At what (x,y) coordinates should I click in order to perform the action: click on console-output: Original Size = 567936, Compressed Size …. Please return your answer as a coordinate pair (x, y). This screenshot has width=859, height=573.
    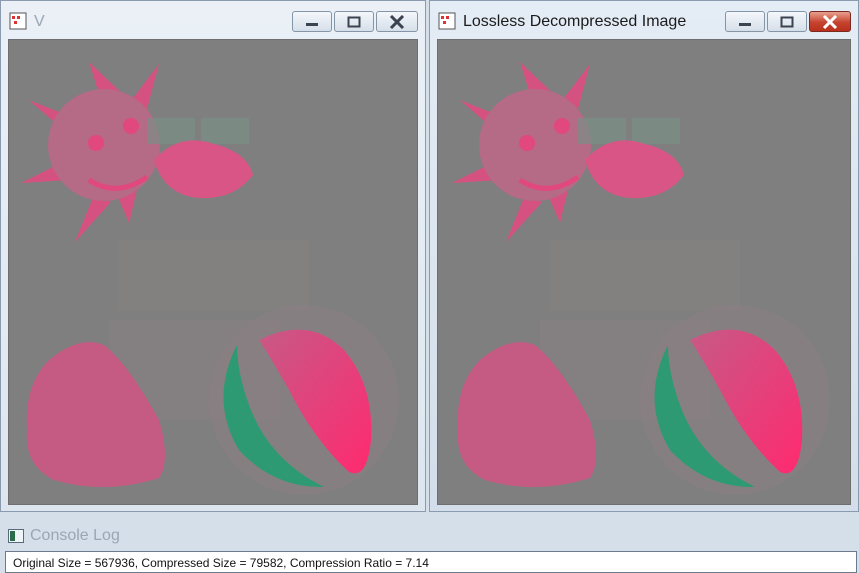
    Looking at the image, I should click on (431, 562).